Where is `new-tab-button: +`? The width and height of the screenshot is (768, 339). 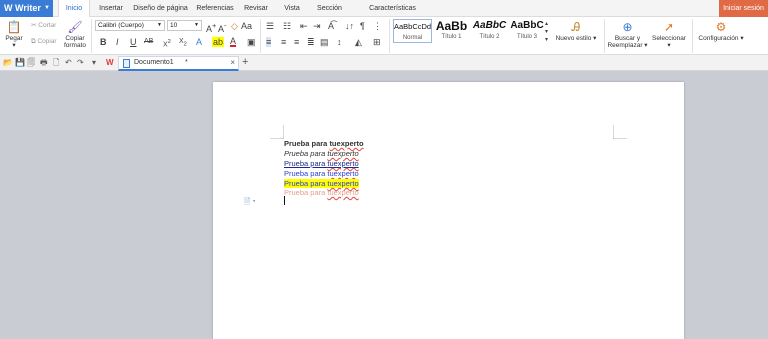 new-tab-button: + is located at coordinates (245, 62).